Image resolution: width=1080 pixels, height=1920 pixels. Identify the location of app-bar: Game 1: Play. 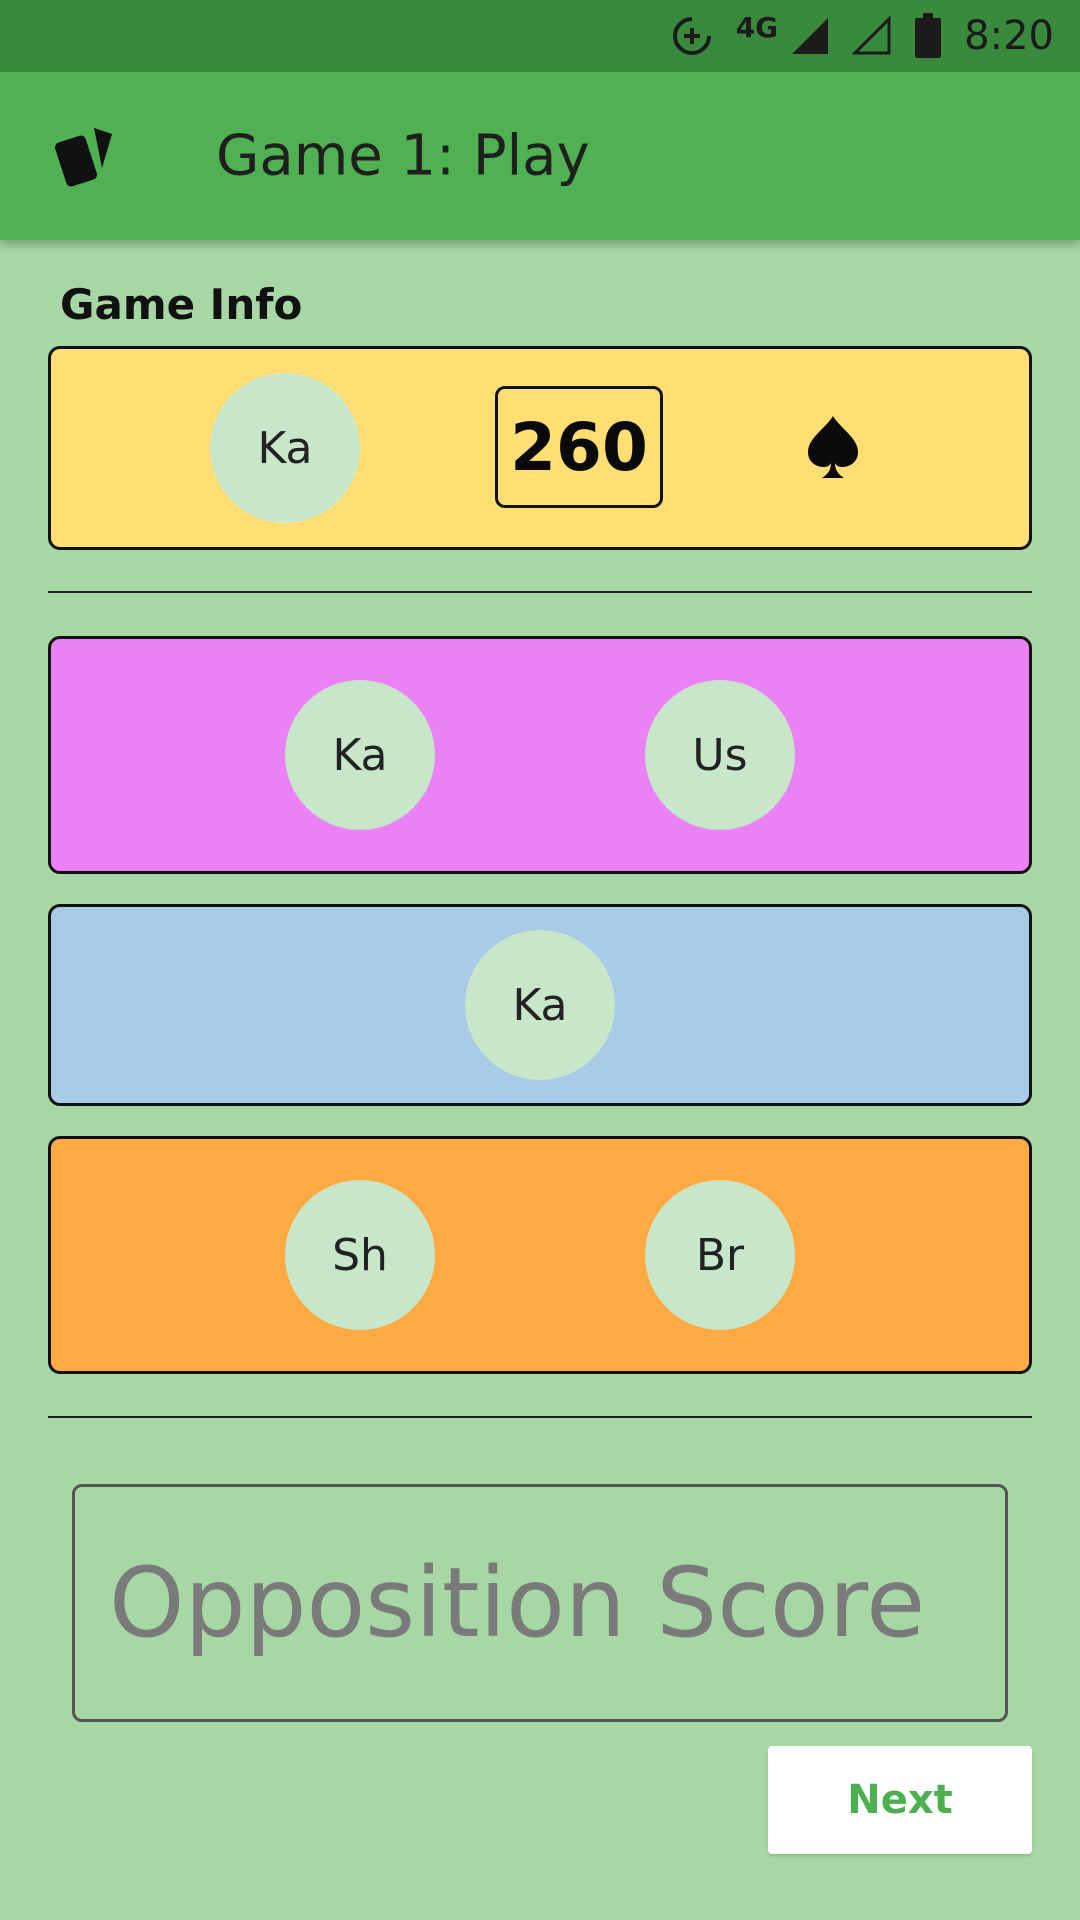
(540, 156).